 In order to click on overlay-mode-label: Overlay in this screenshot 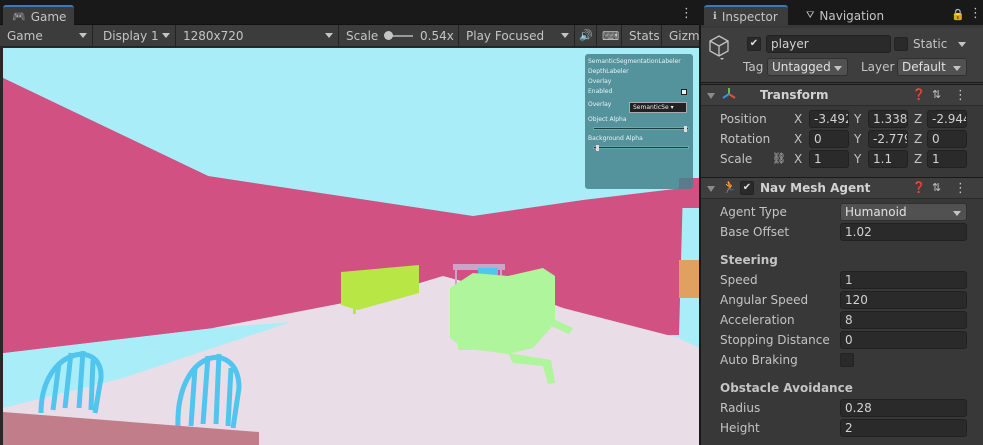, I will do `click(600, 104)`.